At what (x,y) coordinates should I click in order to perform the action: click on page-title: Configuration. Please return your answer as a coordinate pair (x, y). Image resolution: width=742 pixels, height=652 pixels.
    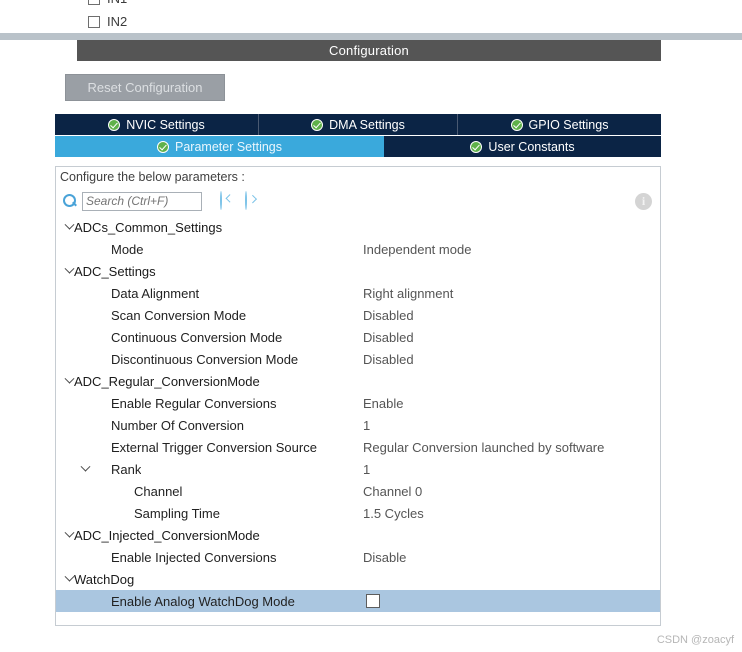
    Looking at the image, I should click on (369, 50).